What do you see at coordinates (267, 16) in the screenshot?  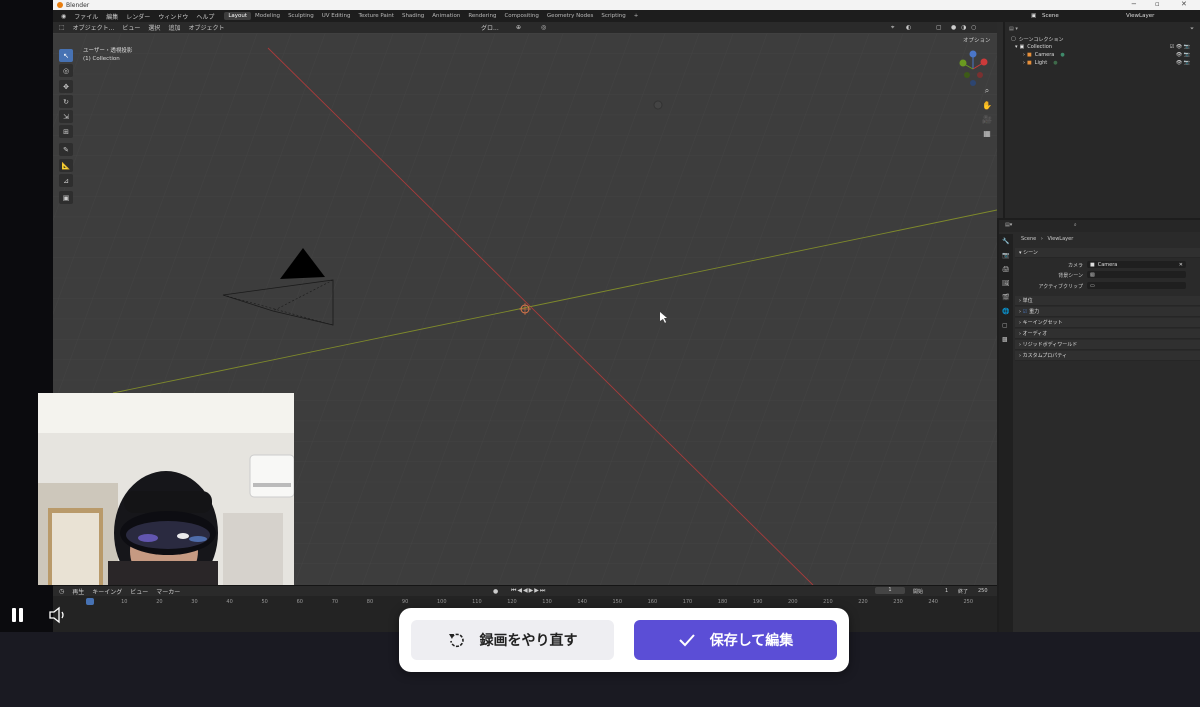 I see `tab-modeling: Modeling` at bounding box center [267, 16].